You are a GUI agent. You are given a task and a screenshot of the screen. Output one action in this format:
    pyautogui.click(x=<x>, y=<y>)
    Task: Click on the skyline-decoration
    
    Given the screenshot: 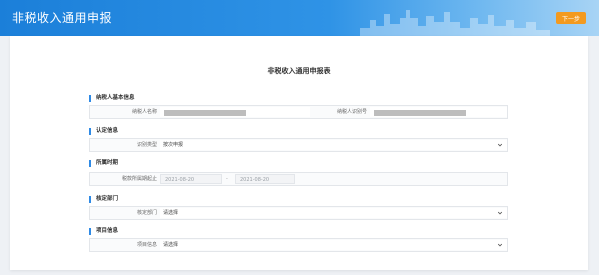 What is the action you would take?
    pyautogui.click(x=455, y=23)
    